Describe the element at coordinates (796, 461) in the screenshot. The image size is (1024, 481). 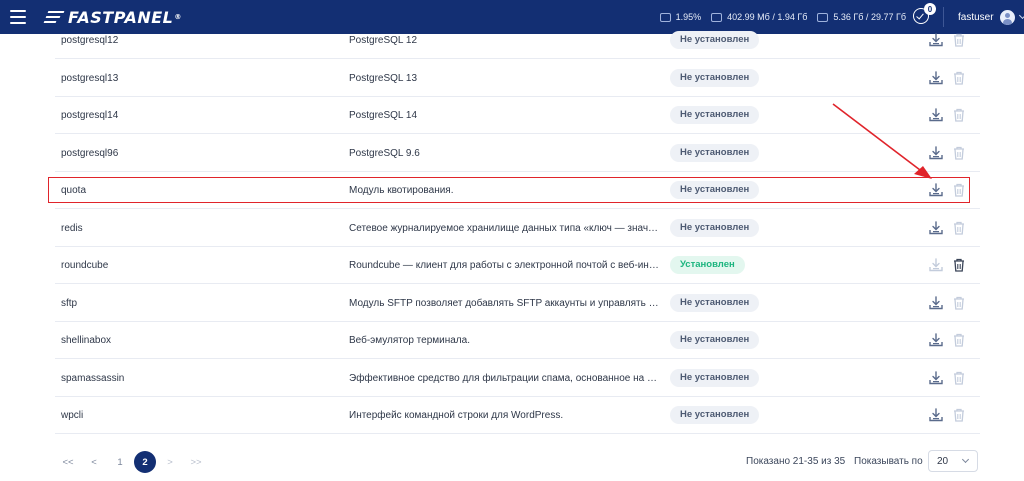
I see `shown-range: Показано 21-35 из 35` at that location.